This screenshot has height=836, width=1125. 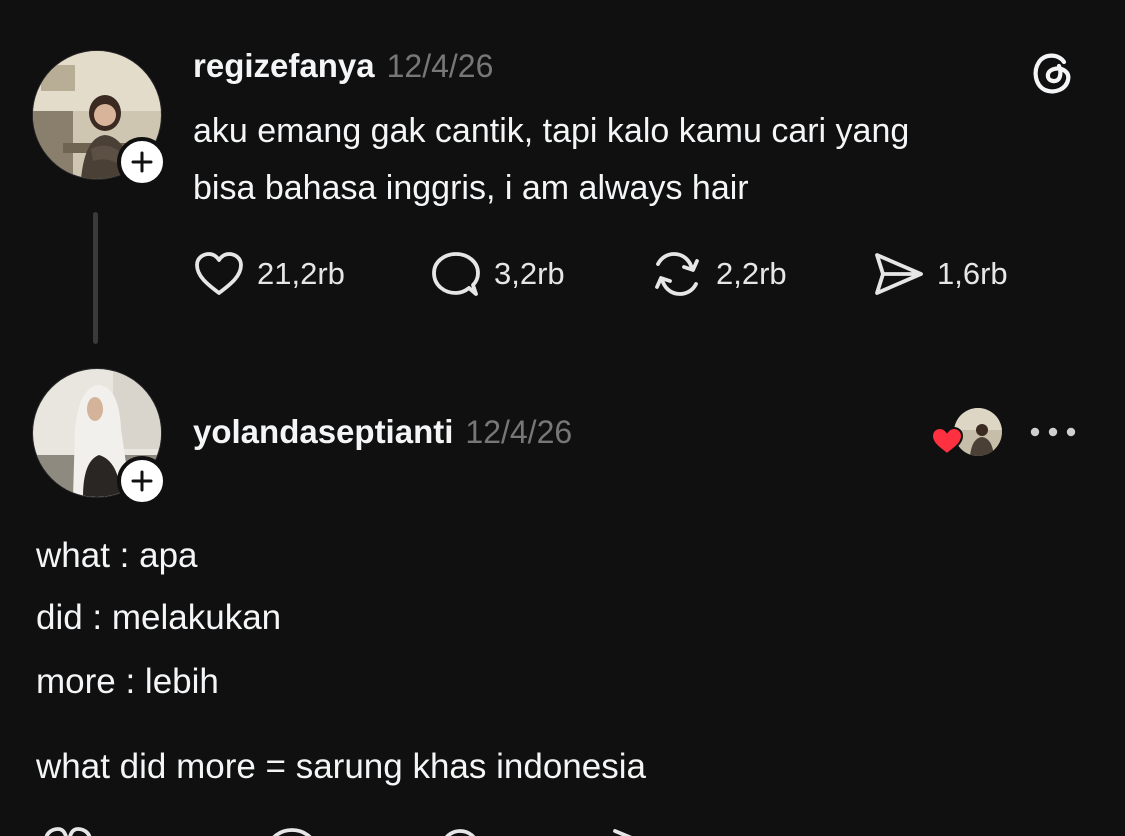 I want to click on comment-count: 3,2rb, so click(x=529, y=273).